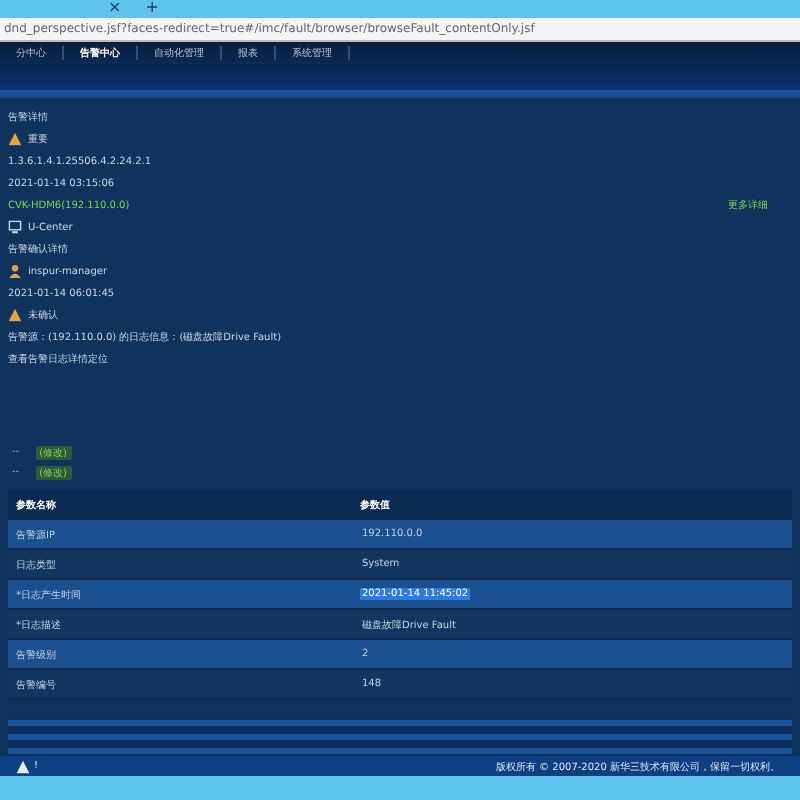  What do you see at coordinates (152, 8) in the screenshot?
I see `new-tab-button: +` at bounding box center [152, 8].